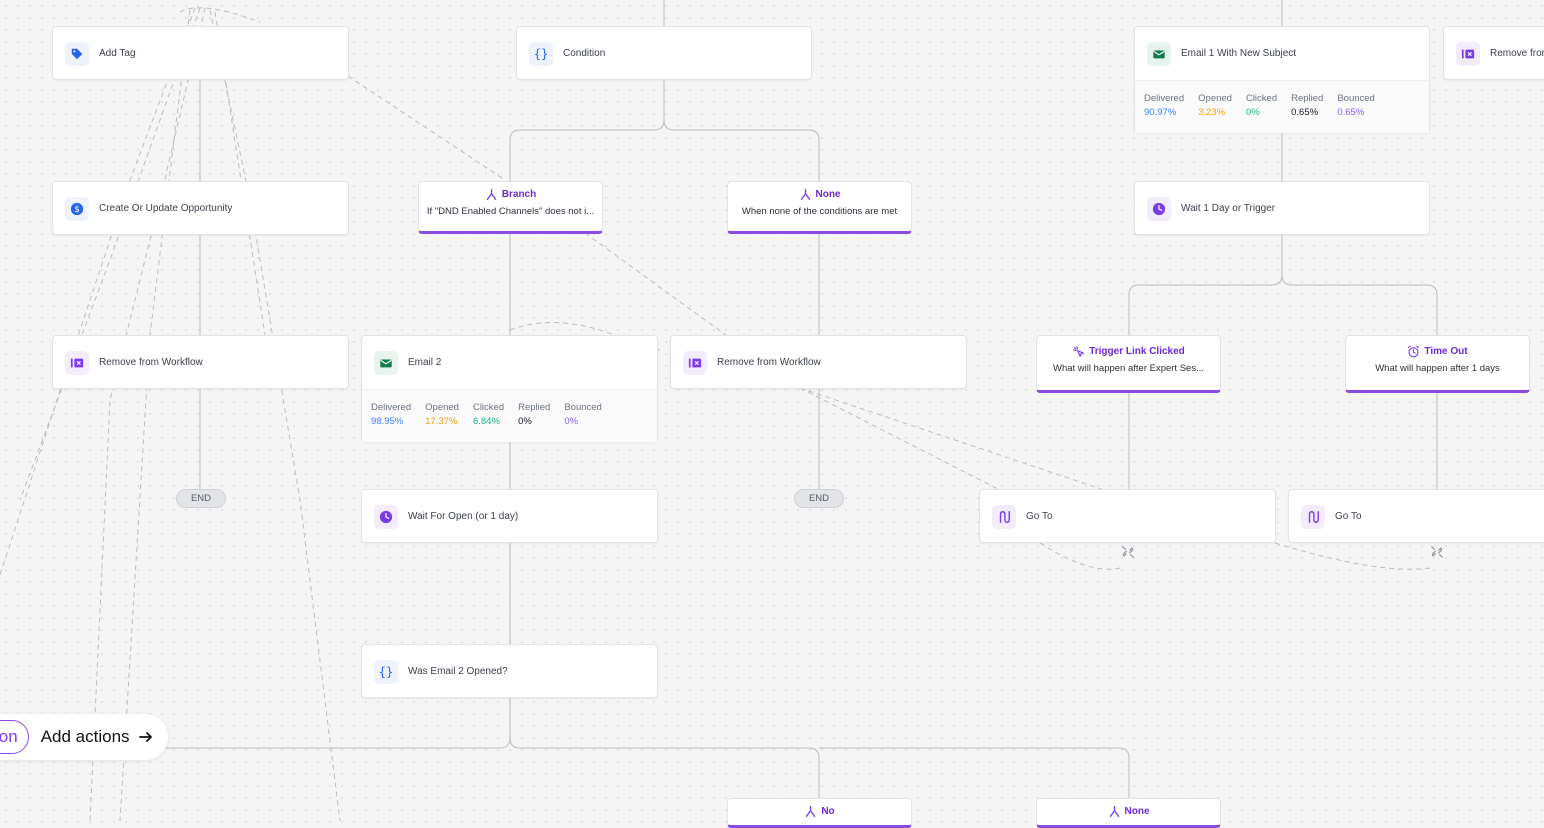 The width and height of the screenshot is (1544, 828). I want to click on action-pill: ion, so click(14, 737).